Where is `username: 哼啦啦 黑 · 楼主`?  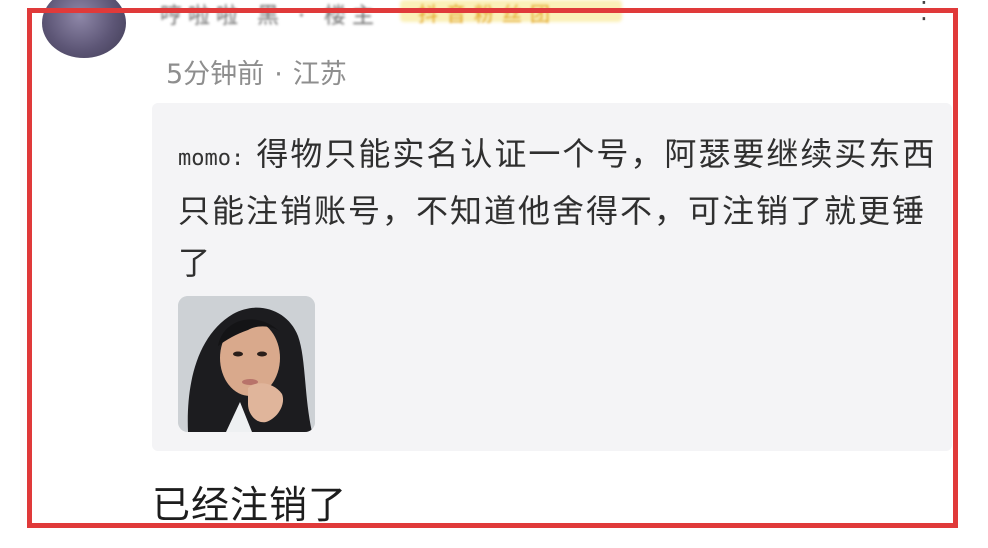 username: 哼啦啦 黑 · 楼主 is located at coordinates (270, 15).